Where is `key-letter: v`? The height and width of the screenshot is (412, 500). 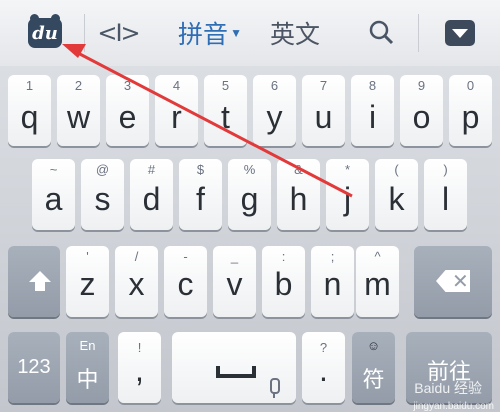
key-letter: v is located at coordinates (234, 284).